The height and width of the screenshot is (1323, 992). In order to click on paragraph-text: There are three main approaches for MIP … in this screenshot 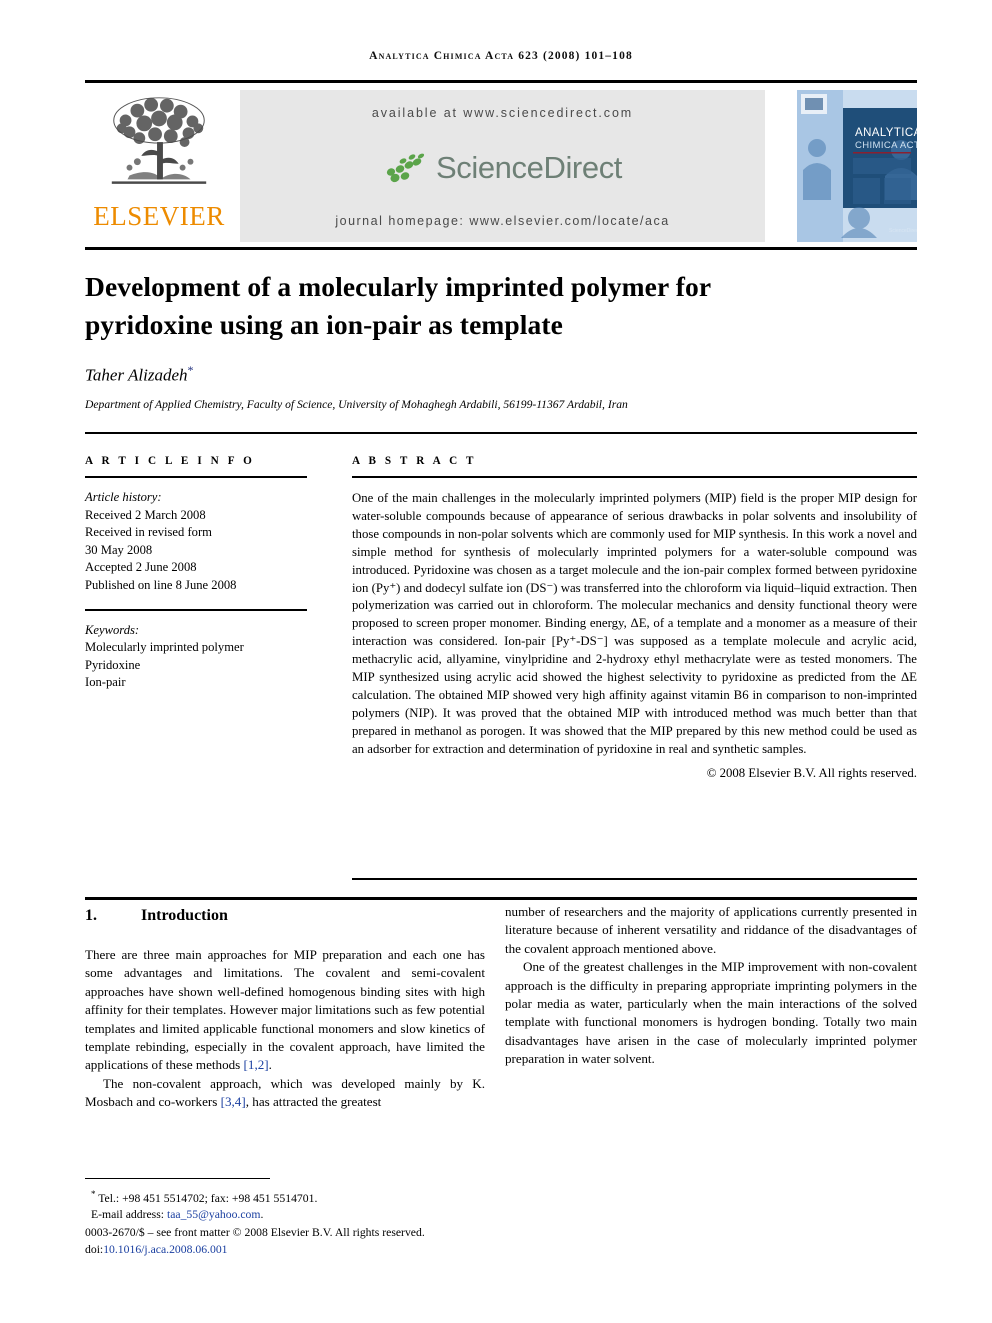, I will do `click(285, 1010)`.